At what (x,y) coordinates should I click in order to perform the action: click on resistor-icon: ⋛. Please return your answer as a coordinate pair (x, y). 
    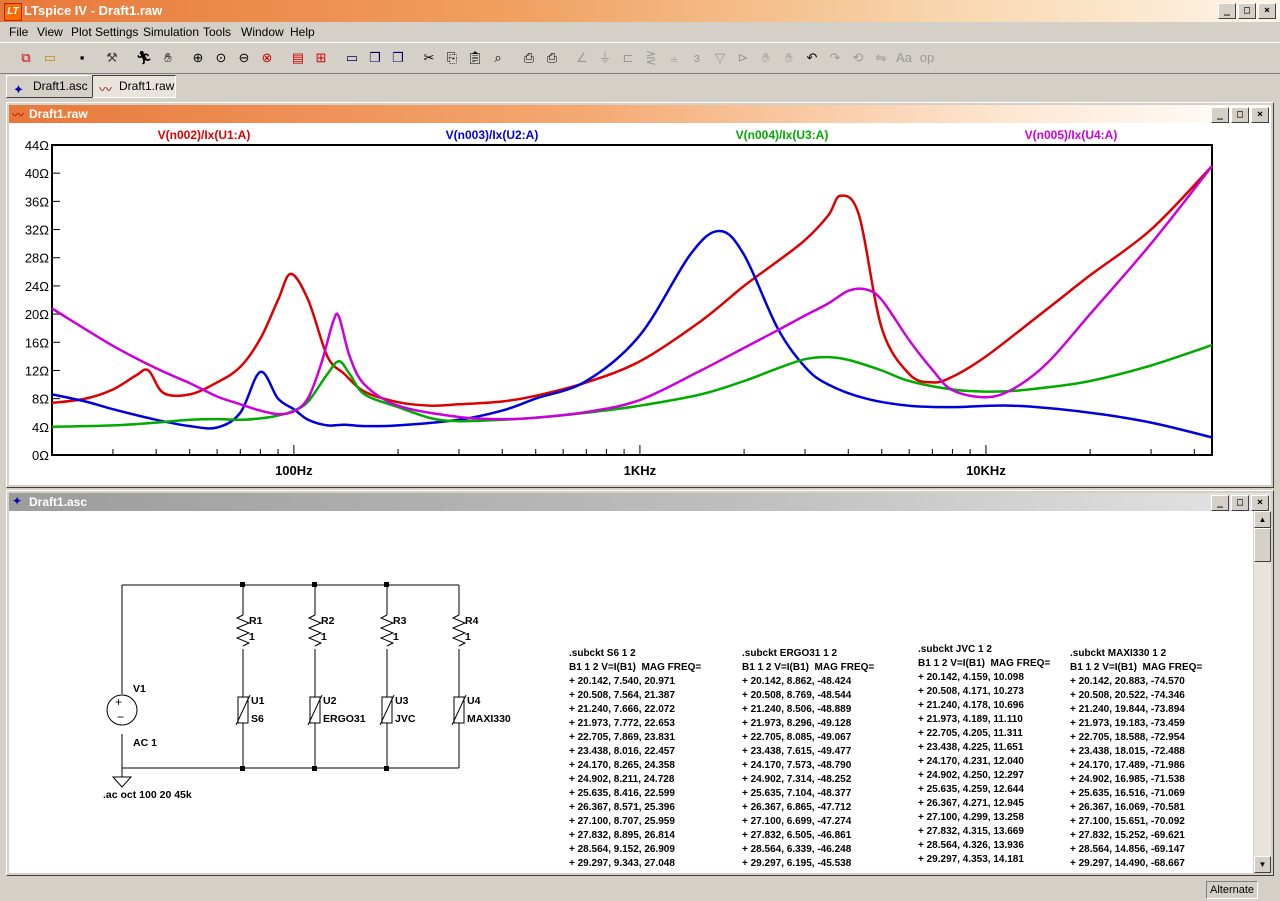
    Looking at the image, I should click on (651, 58).